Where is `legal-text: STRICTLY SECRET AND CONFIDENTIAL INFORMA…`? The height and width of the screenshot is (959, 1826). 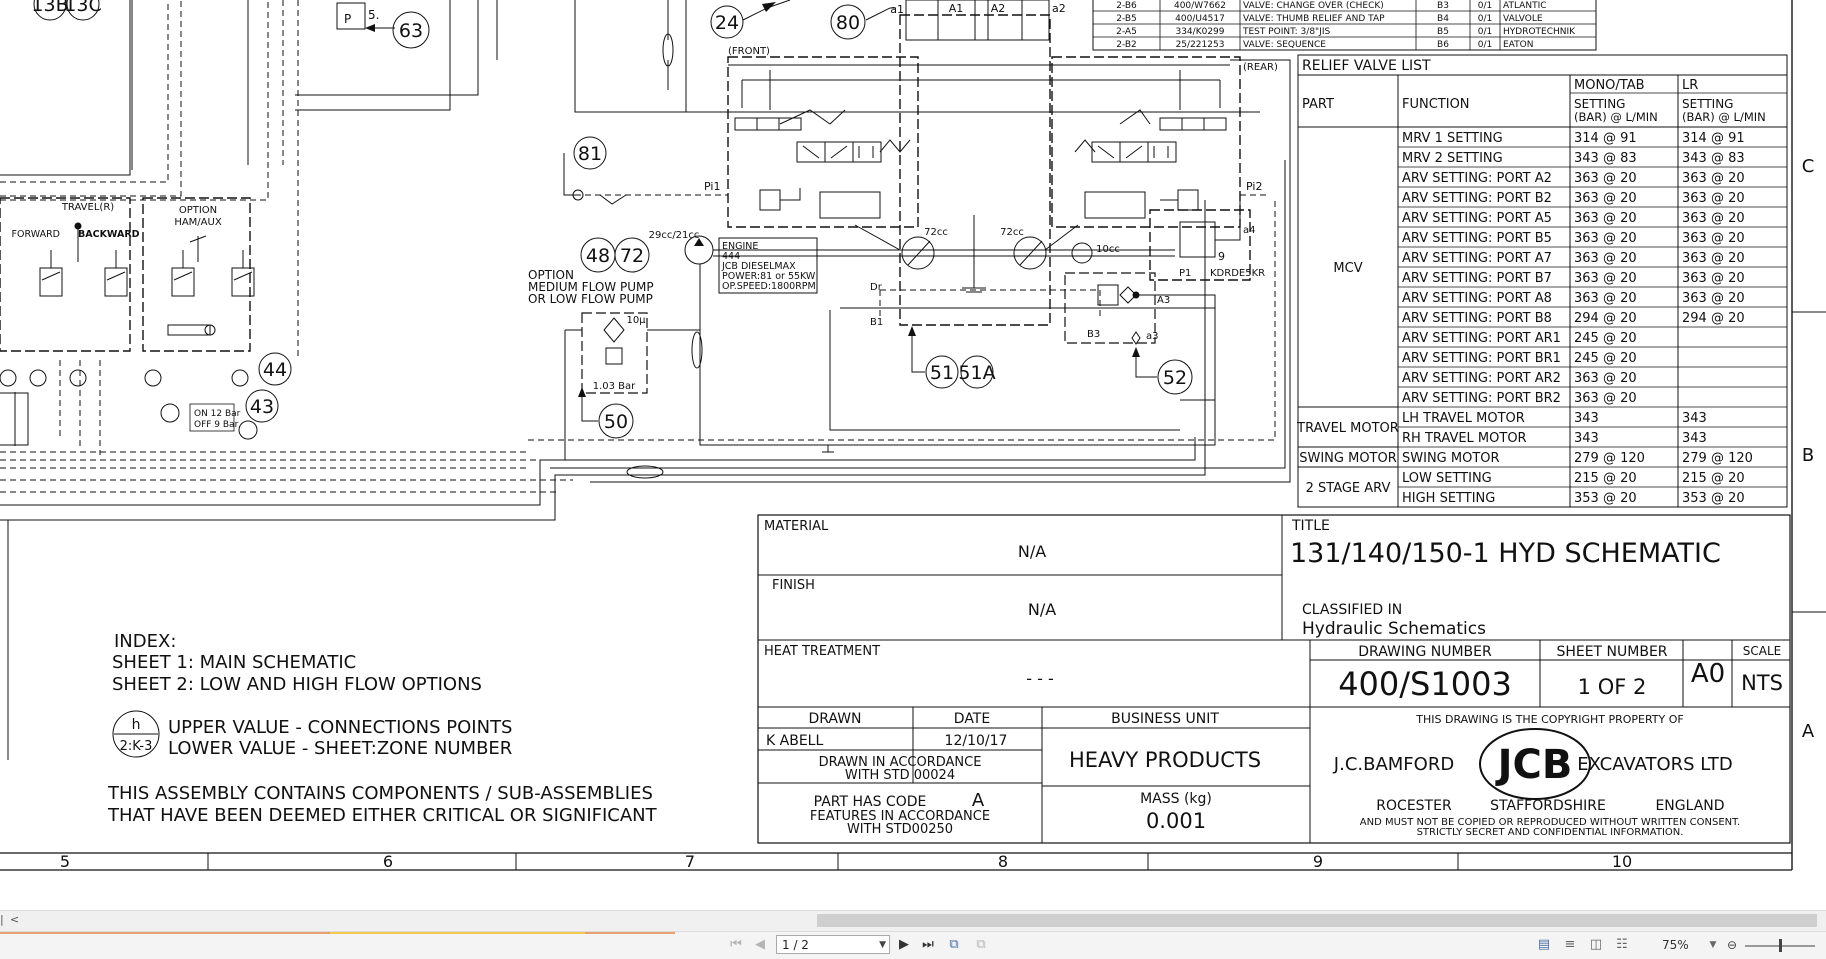 legal-text: STRICTLY SECRET AND CONFIDENTIAL INFORMA… is located at coordinates (1550, 832).